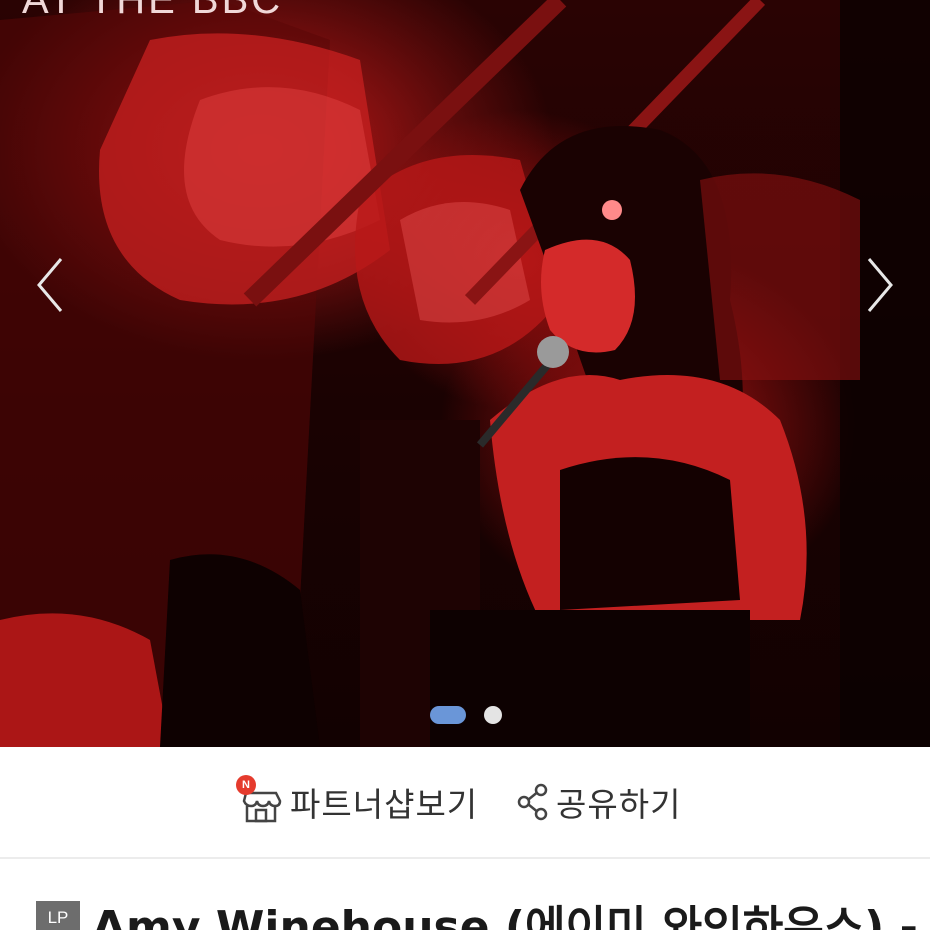 The height and width of the screenshot is (930, 930). I want to click on new-badge: N, so click(246, 785).